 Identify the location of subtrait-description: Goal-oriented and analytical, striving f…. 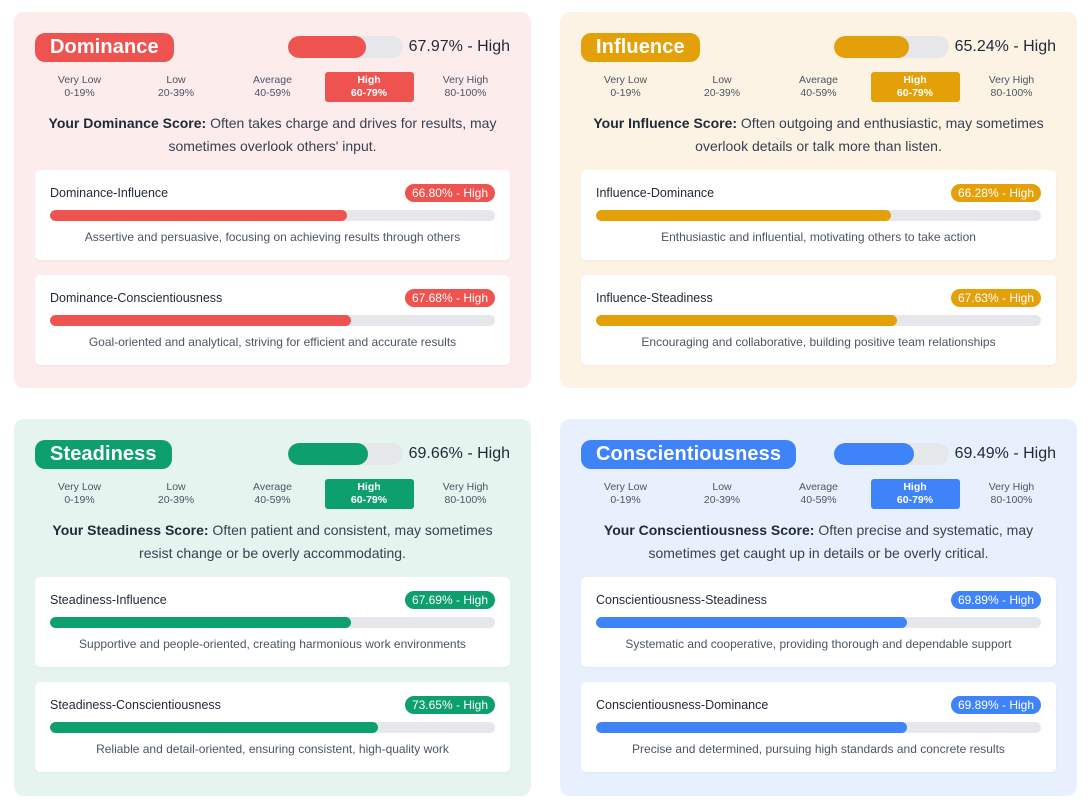
(272, 342).